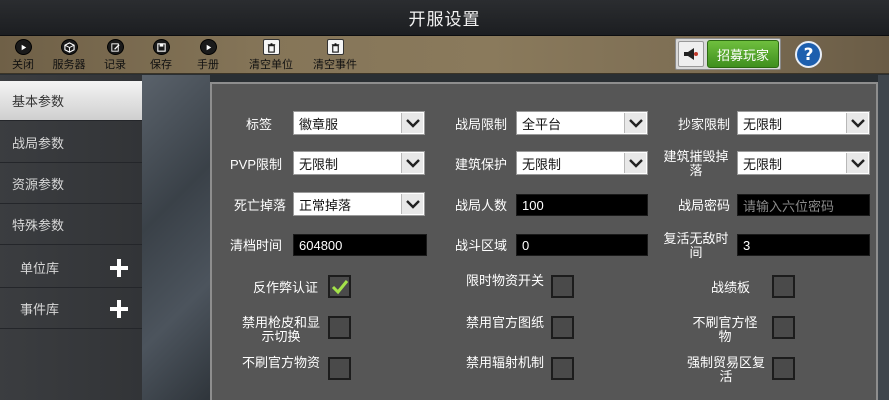 The image size is (889, 400). What do you see at coordinates (542, 124) in the screenshot?
I see `battle-limit-value: 全平台` at bounding box center [542, 124].